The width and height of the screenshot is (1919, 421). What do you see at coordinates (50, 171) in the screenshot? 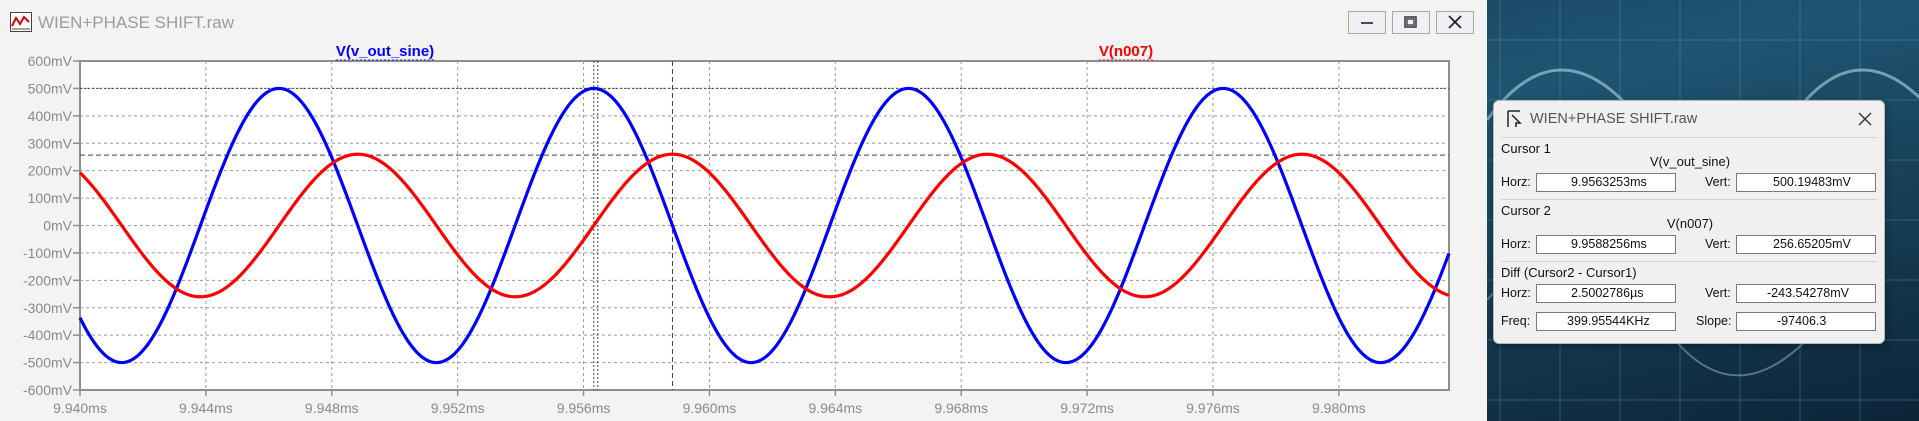
I see `y-tick-label: 200mV` at bounding box center [50, 171].